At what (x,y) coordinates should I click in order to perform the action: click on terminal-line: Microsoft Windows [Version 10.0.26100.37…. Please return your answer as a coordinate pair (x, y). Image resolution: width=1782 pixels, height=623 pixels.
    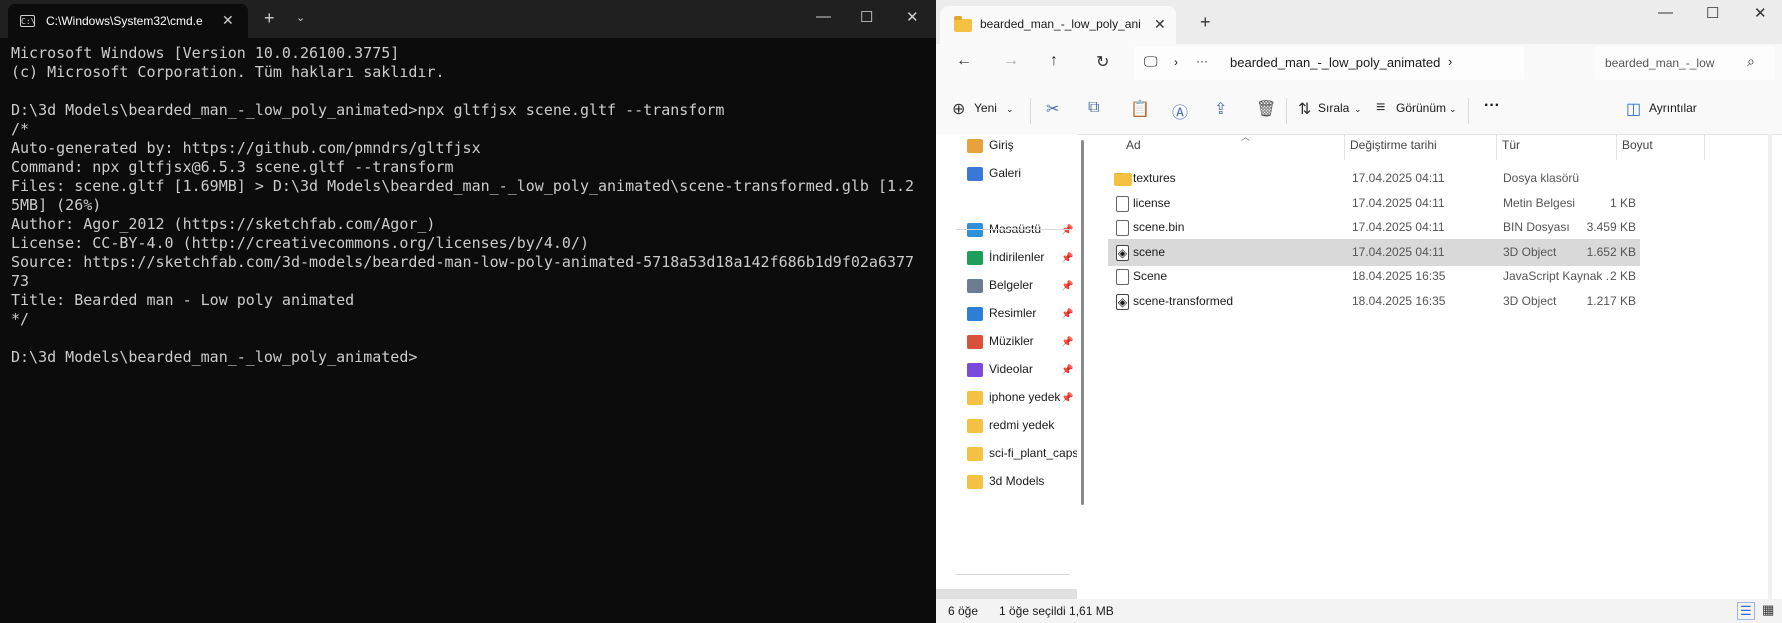
    Looking at the image, I should click on (205, 53).